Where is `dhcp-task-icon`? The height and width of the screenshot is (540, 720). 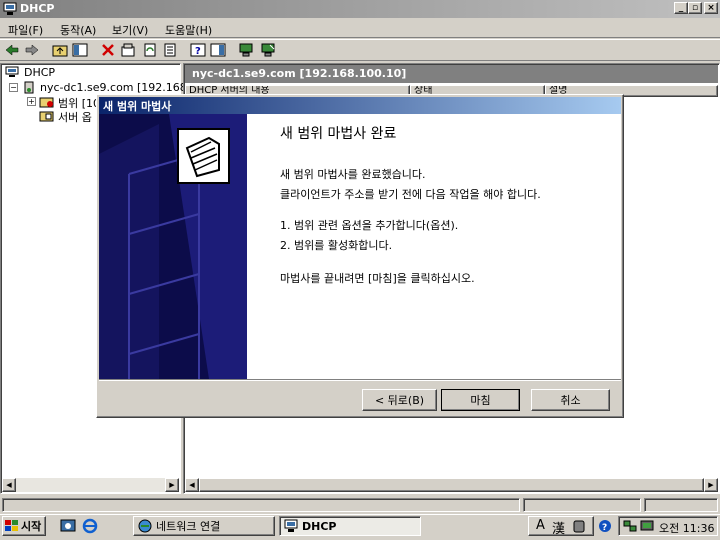 dhcp-task-icon is located at coordinates (291, 525).